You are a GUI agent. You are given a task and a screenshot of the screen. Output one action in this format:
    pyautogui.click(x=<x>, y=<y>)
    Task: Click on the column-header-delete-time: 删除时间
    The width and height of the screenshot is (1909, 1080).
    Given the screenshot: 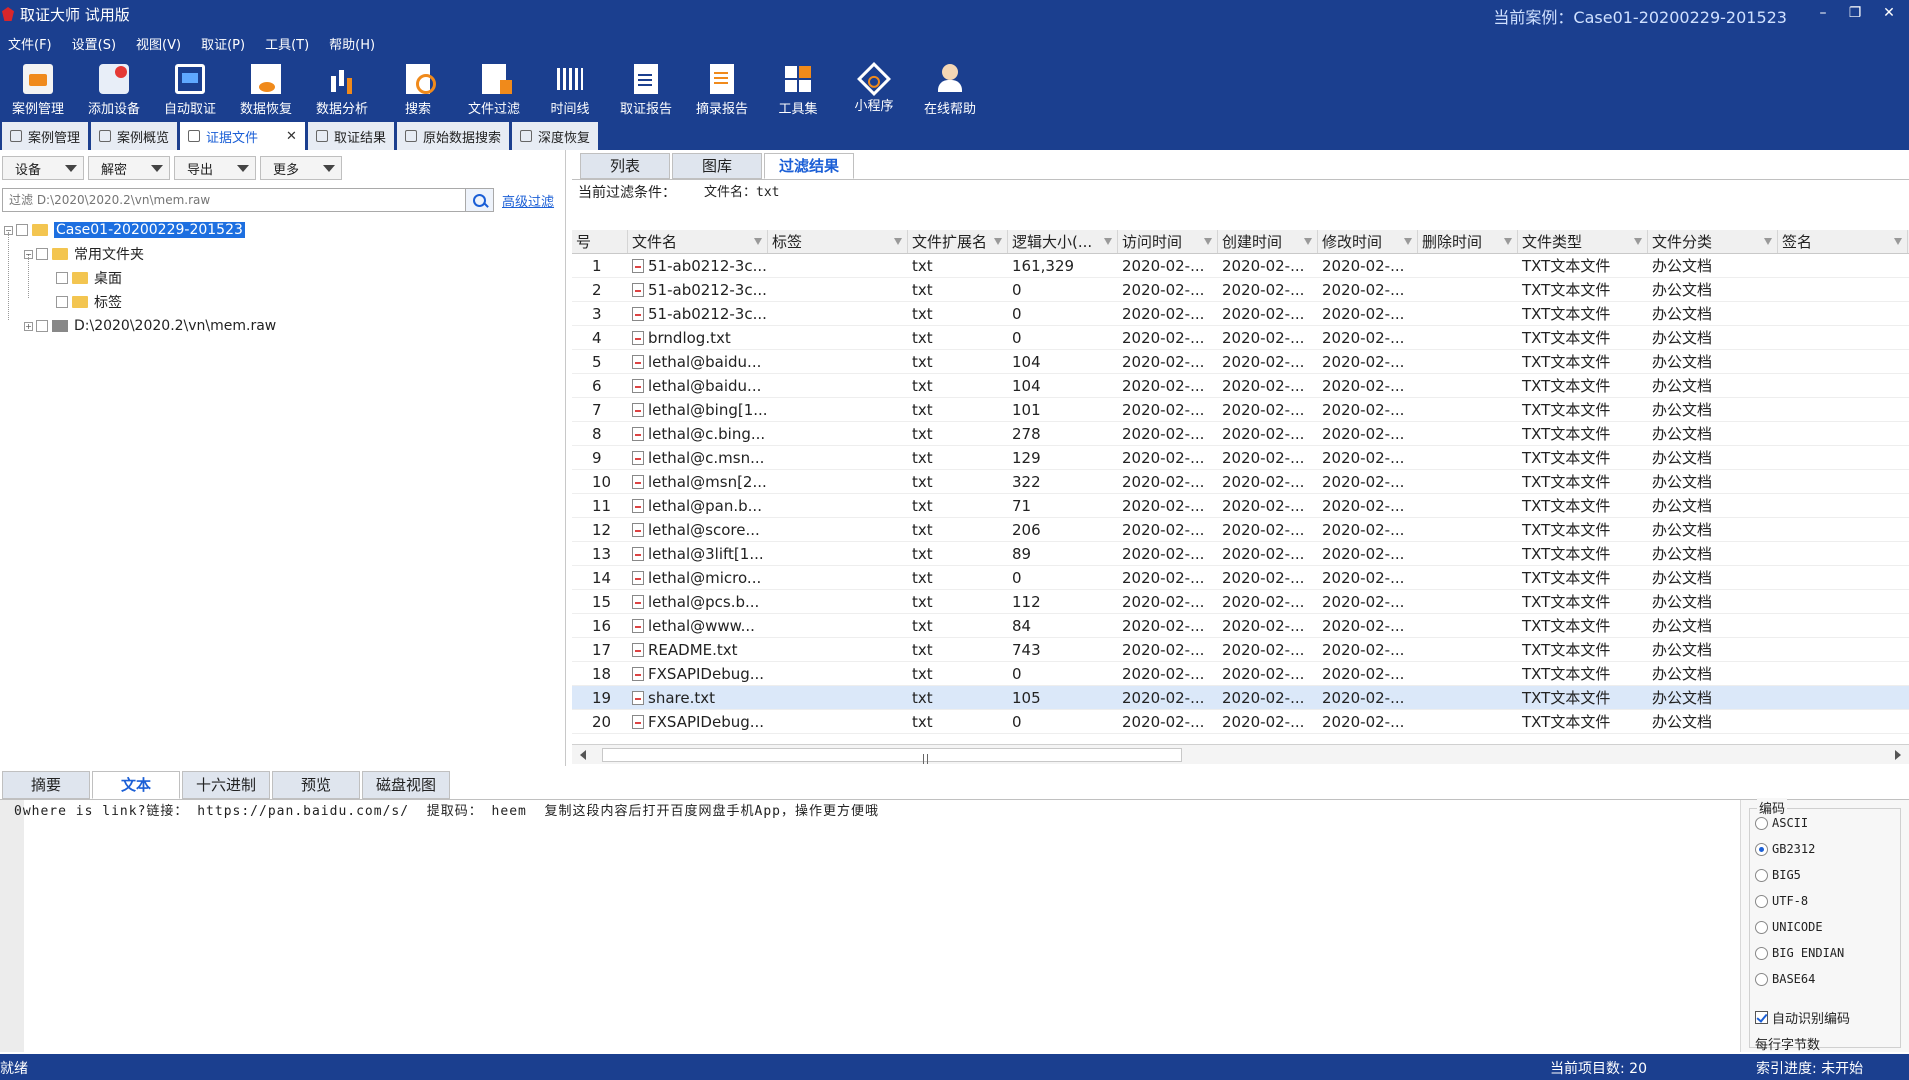 What is the action you would take?
    pyautogui.click(x=1468, y=241)
    